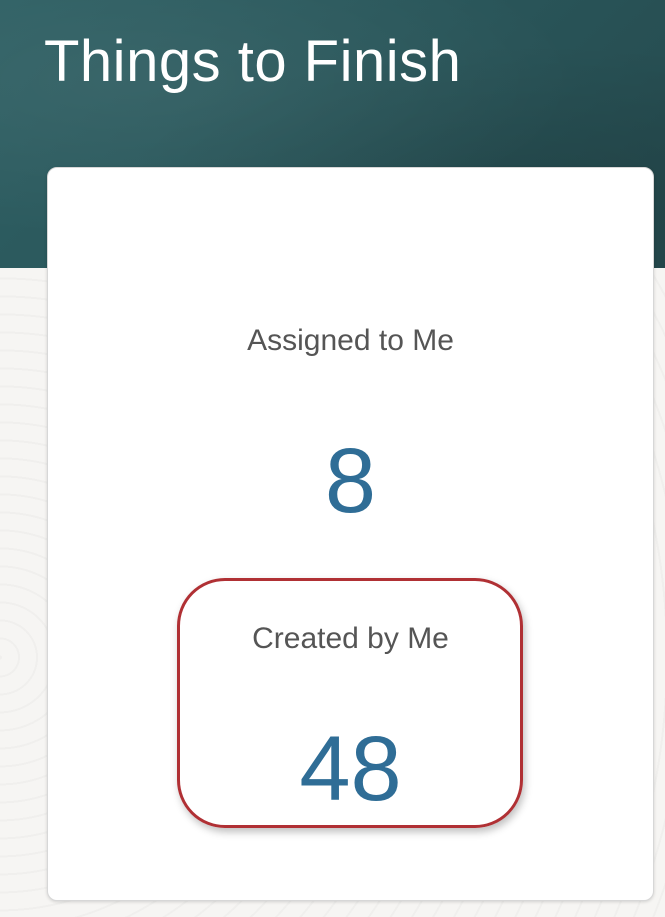  Describe the element at coordinates (350, 638) in the screenshot. I see `created-by-me-label: Created by Me` at that location.